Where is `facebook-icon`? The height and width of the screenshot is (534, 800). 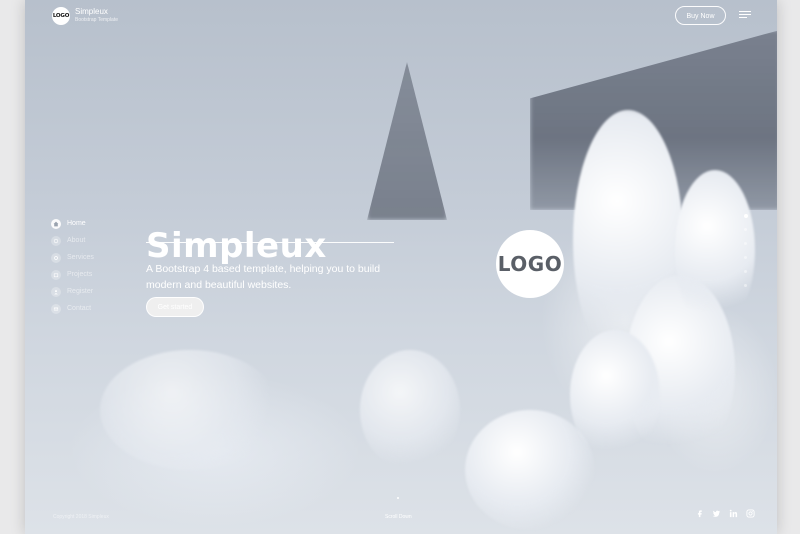
facebook-icon is located at coordinates (699, 513).